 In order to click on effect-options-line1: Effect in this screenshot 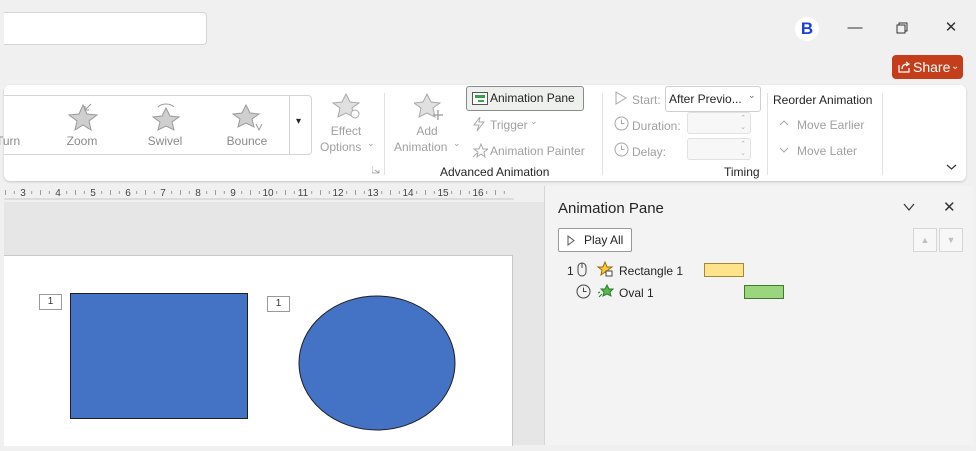, I will do `click(346, 131)`.